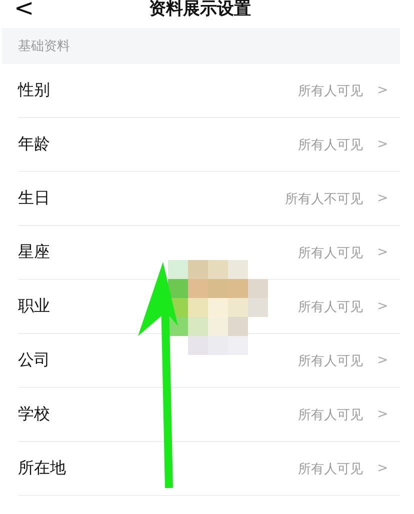 The height and width of the screenshot is (514, 414). Describe the element at coordinates (24, 11) in the screenshot. I see `back-button: <` at that location.